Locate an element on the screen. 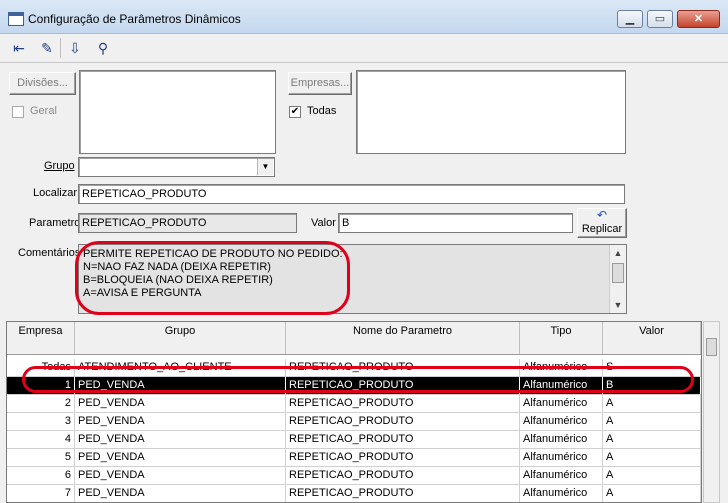 The image size is (728, 503). binoculars-icon: ⚲ is located at coordinates (103, 48).